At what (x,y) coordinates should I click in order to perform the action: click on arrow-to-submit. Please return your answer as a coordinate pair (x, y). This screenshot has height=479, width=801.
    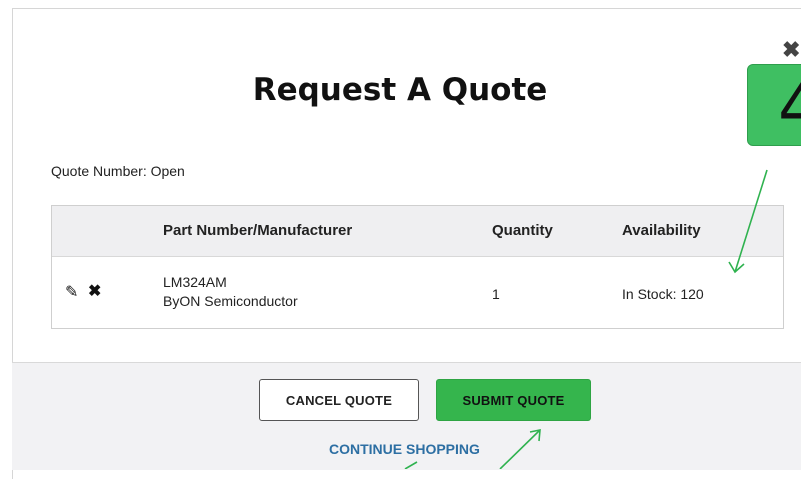
    Looking at the image, I should click on (520, 449).